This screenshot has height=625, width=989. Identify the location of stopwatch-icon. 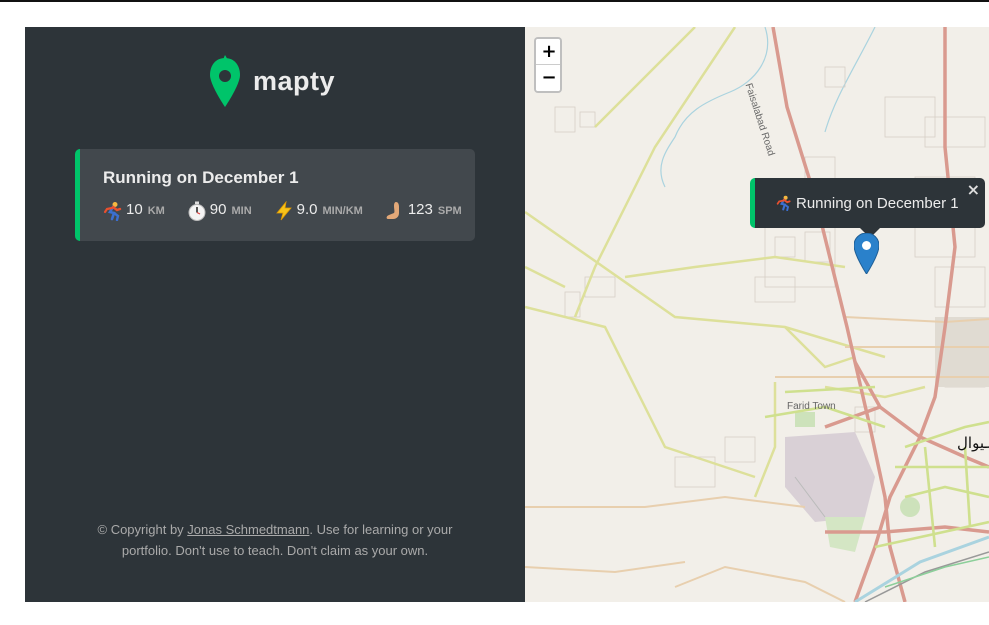
(197, 211).